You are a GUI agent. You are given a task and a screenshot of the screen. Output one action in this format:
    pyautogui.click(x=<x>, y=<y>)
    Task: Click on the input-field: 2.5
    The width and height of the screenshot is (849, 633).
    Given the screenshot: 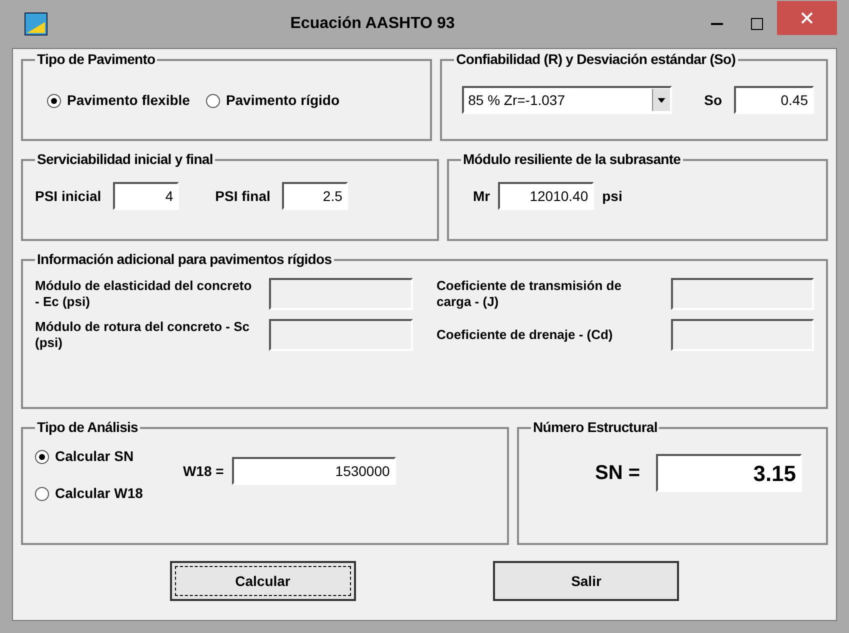 What is the action you would take?
    pyautogui.click(x=315, y=196)
    